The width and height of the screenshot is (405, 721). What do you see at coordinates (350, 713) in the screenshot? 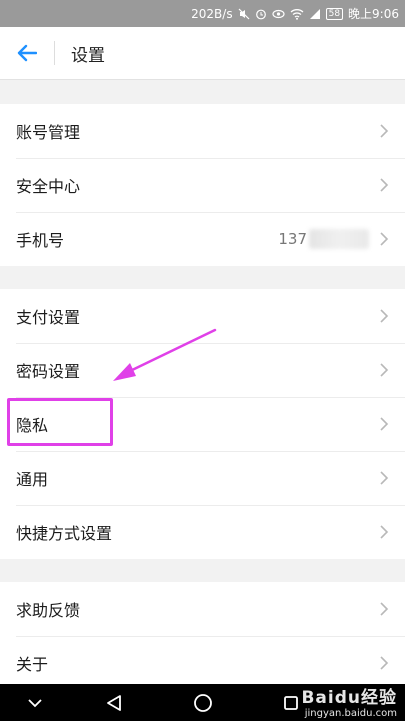
I see `watermark-sub-text: jingyan.baidu.com` at bounding box center [350, 713].